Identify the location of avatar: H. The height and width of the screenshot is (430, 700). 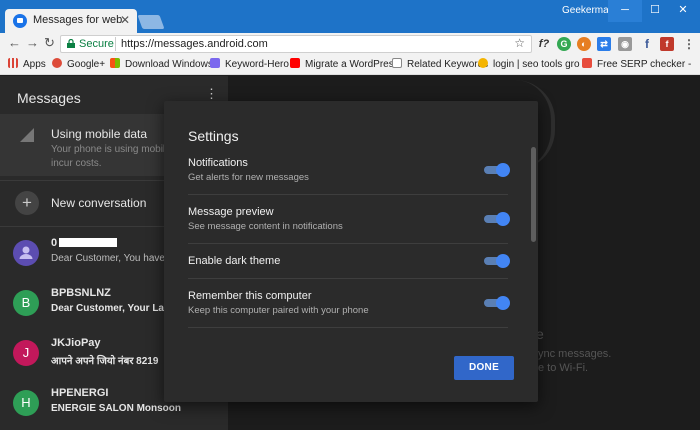
(26, 403).